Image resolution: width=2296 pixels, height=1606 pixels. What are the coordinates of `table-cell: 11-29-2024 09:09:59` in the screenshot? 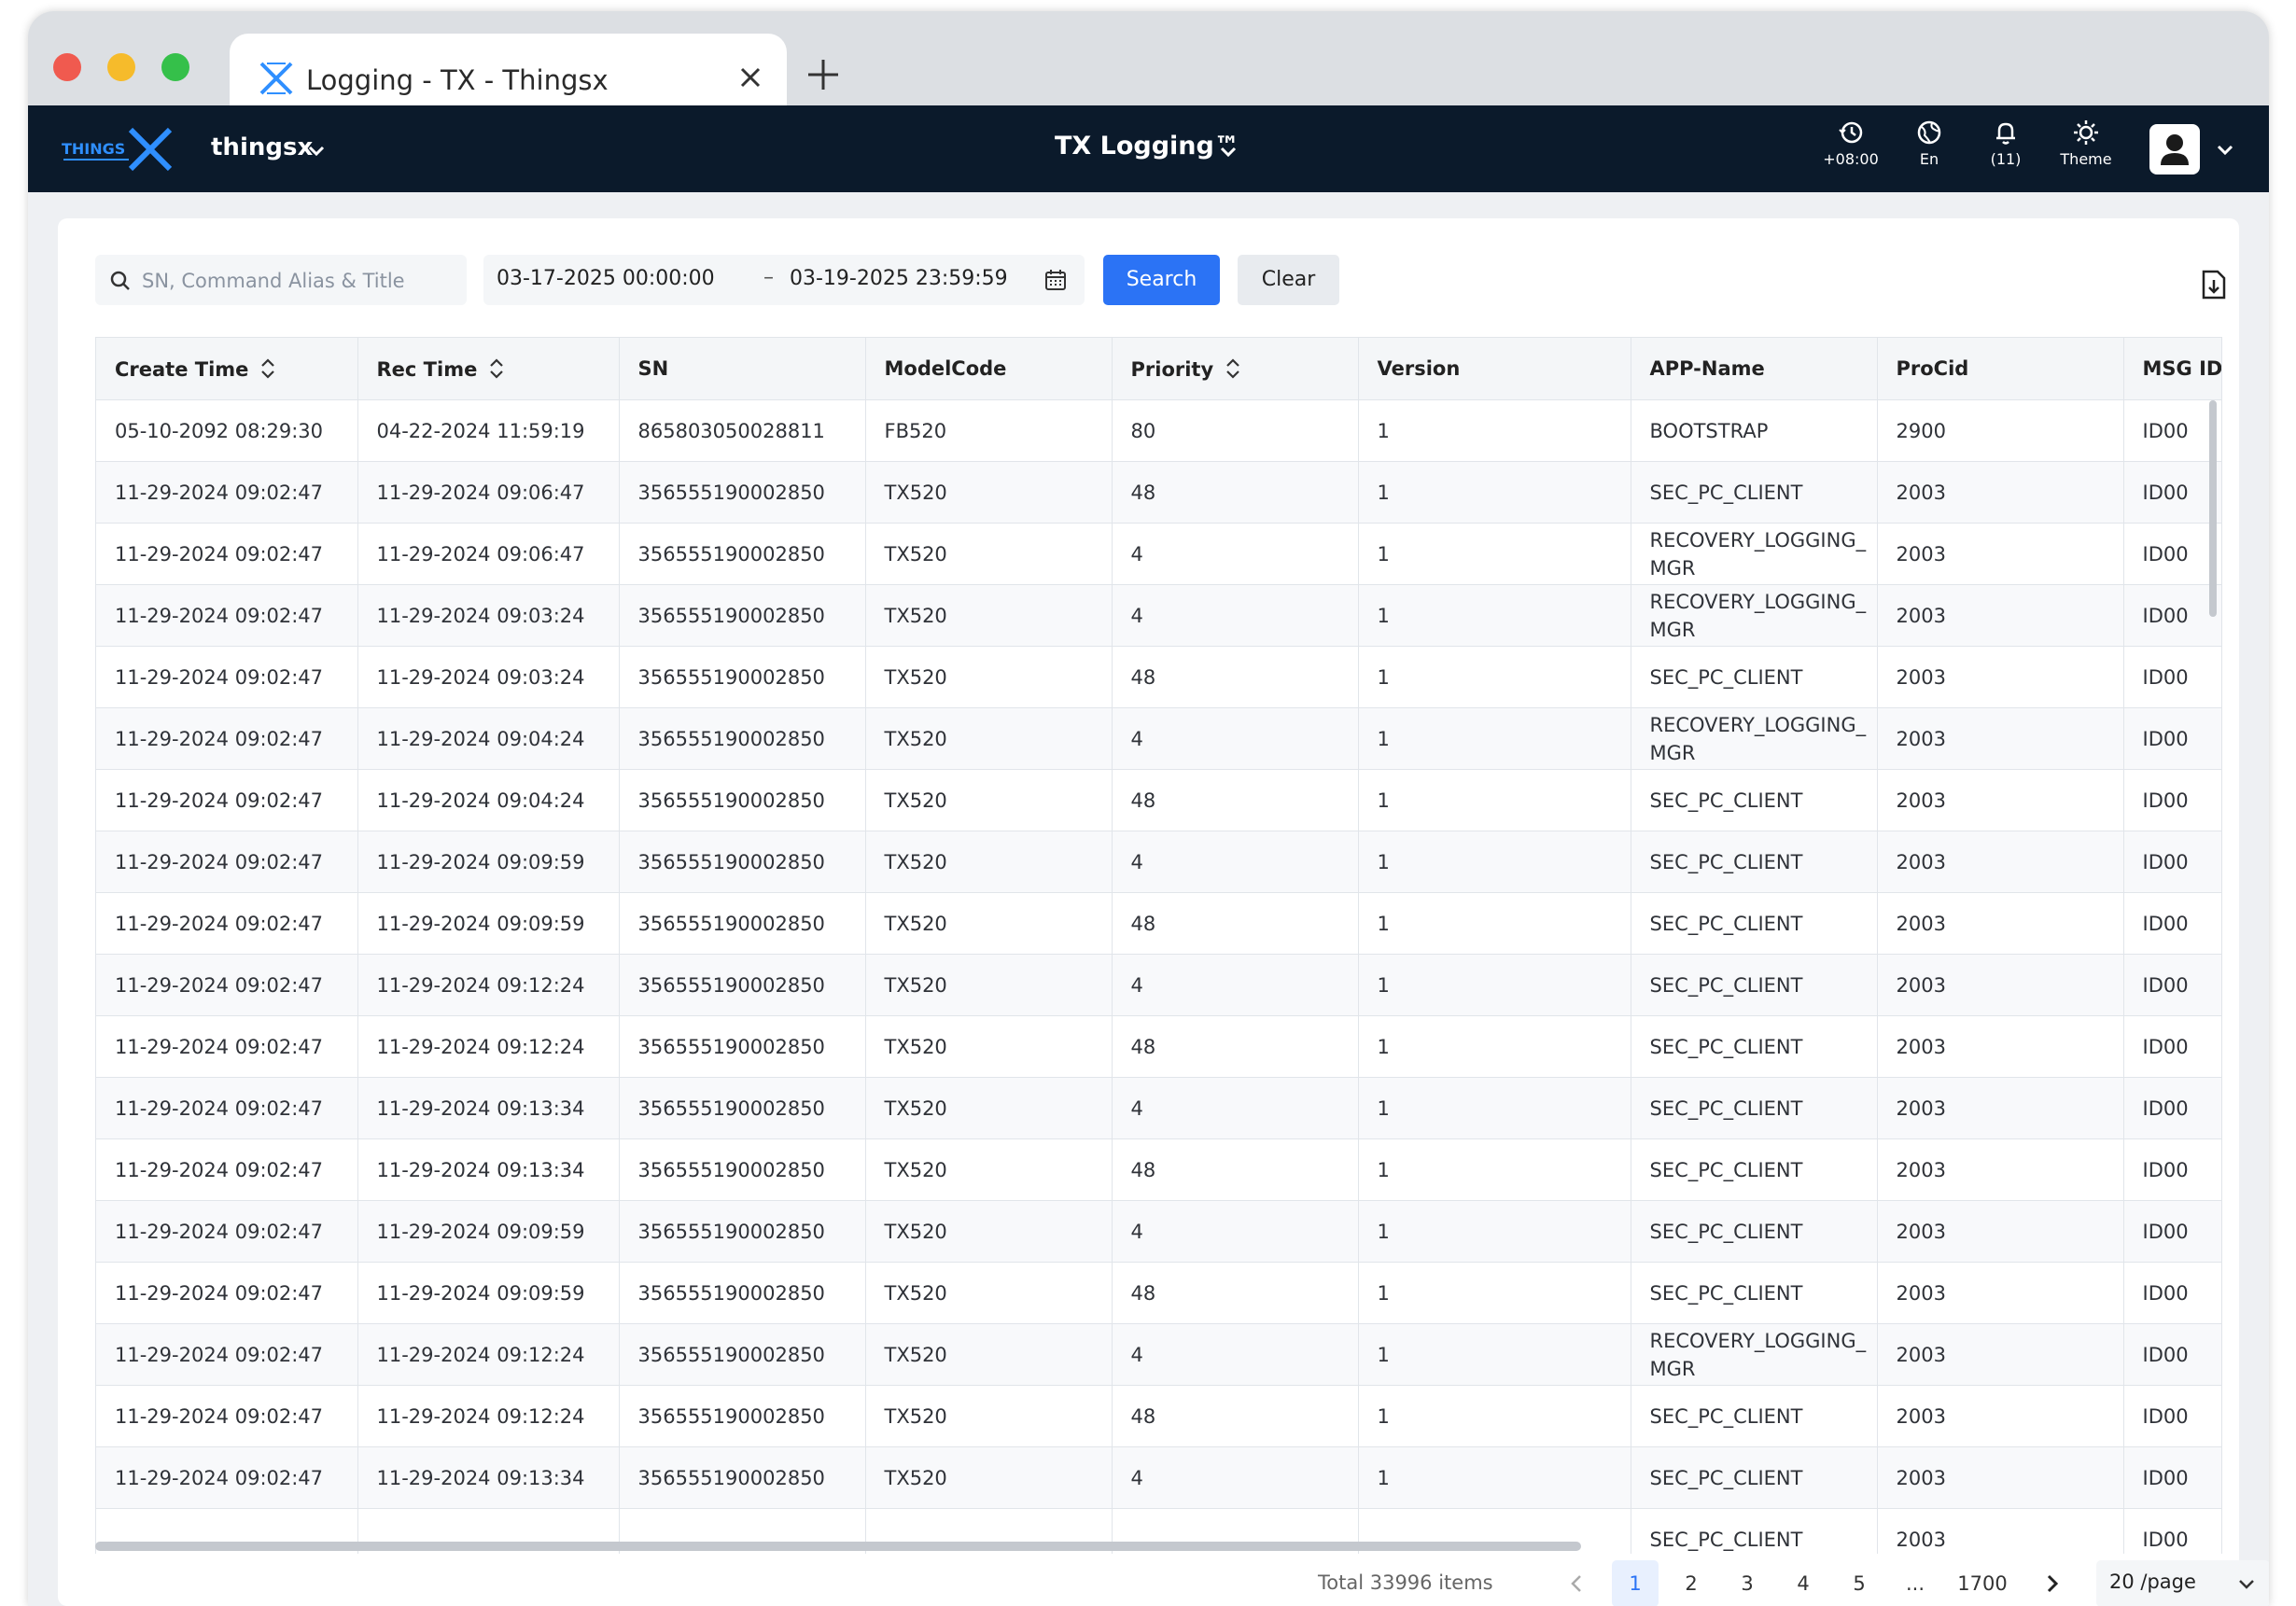 It's located at (488, 862).